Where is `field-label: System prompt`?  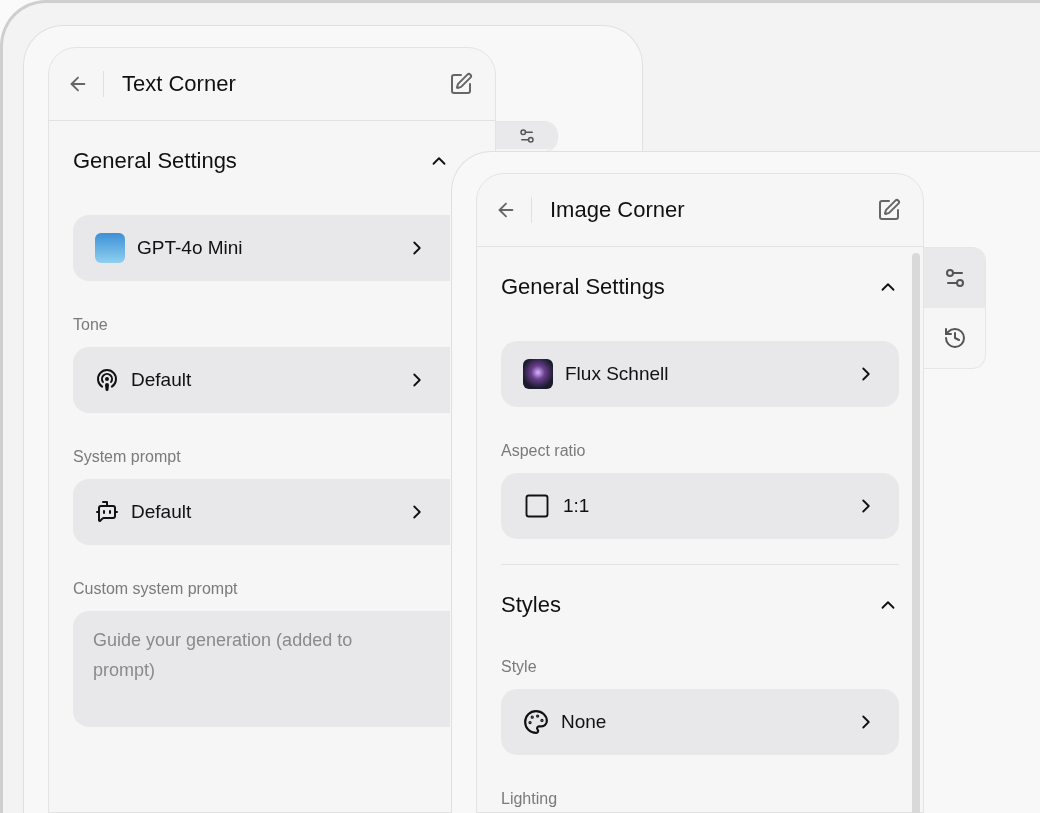 field-label: System prompt is located at coordinates (127, 457).